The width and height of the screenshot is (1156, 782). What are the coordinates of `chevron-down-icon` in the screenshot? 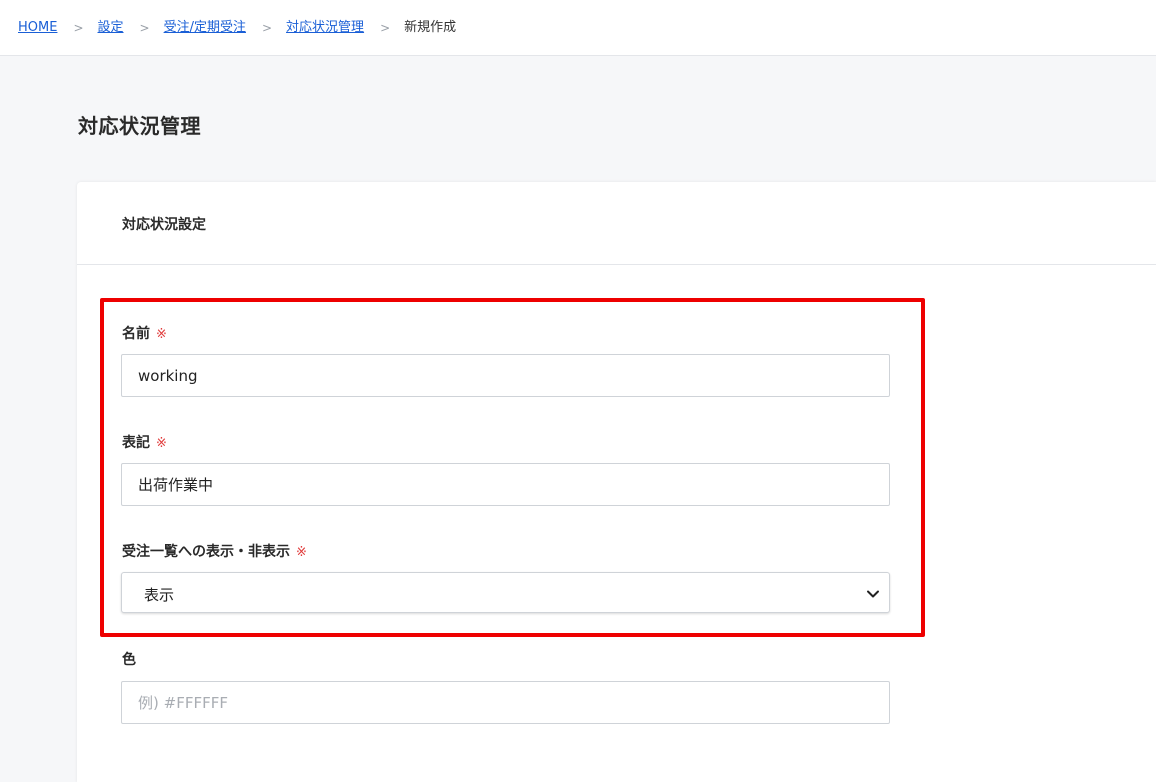 It's located at (873, 594).